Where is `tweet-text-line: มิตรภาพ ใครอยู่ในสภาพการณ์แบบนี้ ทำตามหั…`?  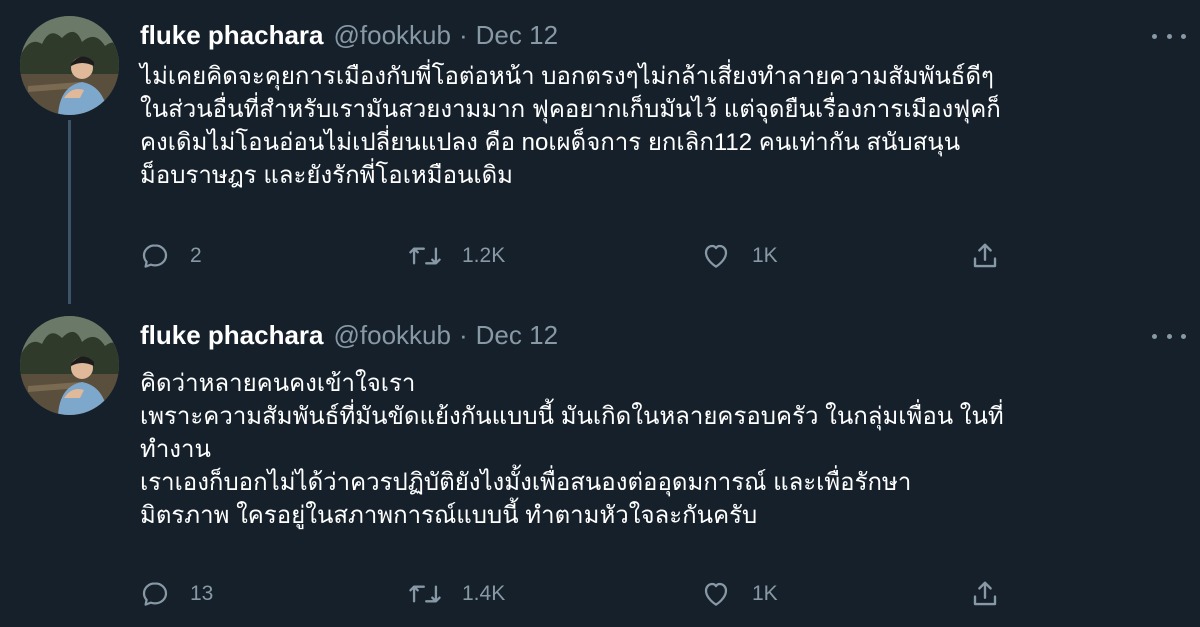
tweet-text-line: มิตรภาพ ใครอยู่ในสภาพการณ์แบบนี้ ทำตามหั… is located at coordinates (449, 515).